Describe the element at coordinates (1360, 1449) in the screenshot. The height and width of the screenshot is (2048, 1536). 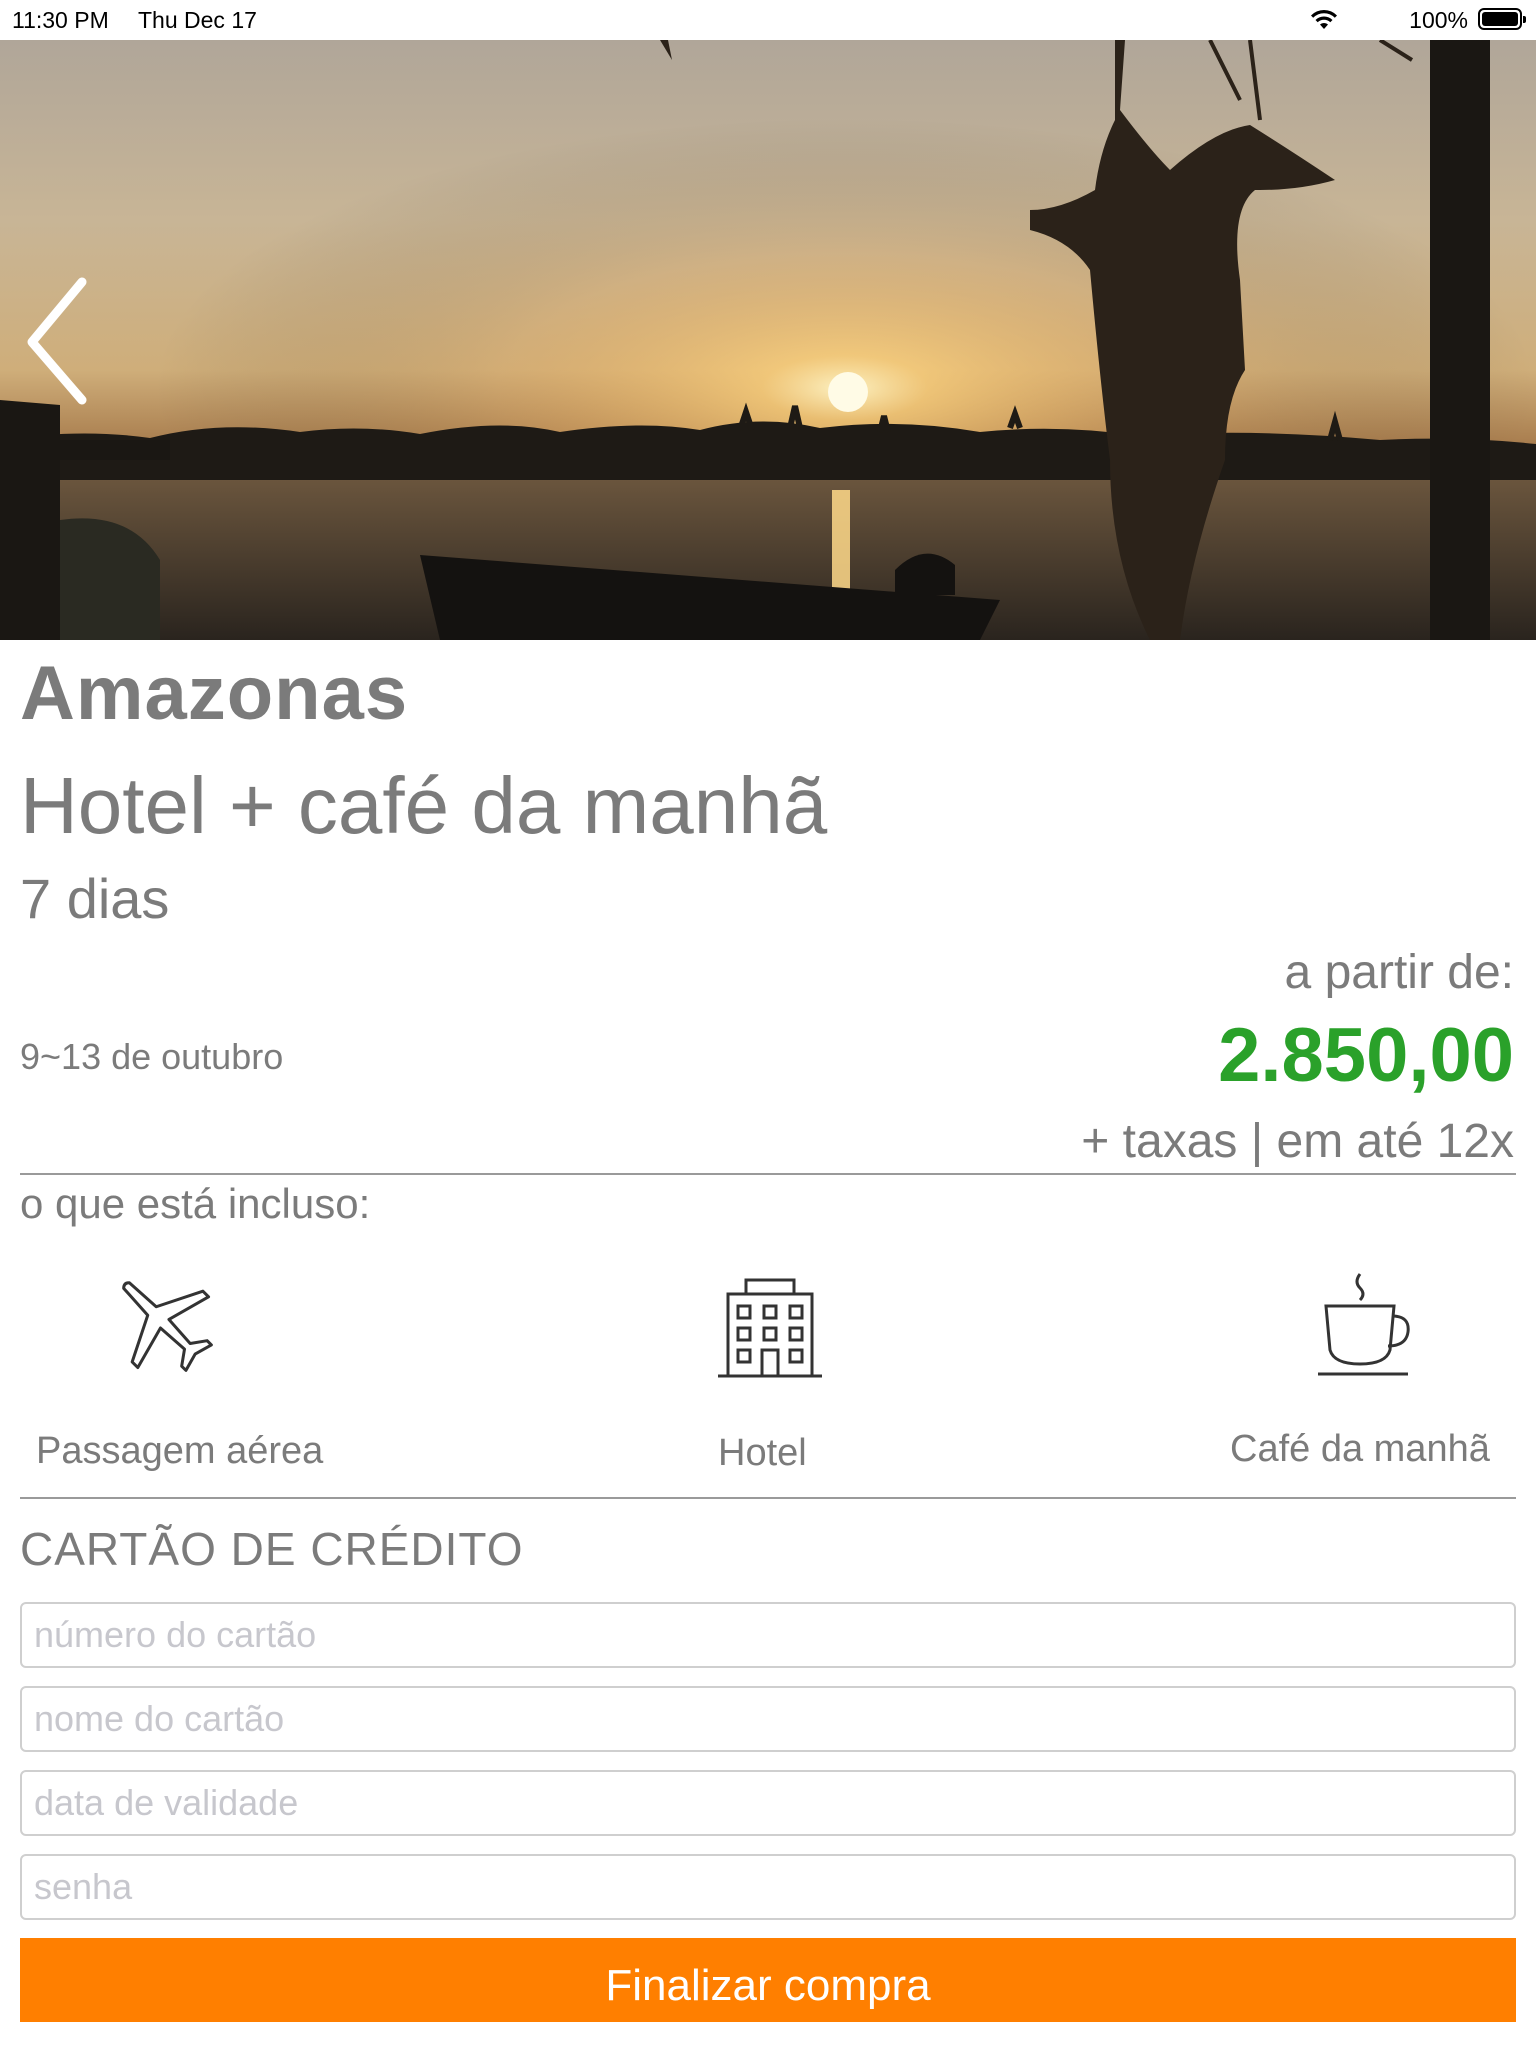
I see `included-item-label: Café da manhã` at that location.